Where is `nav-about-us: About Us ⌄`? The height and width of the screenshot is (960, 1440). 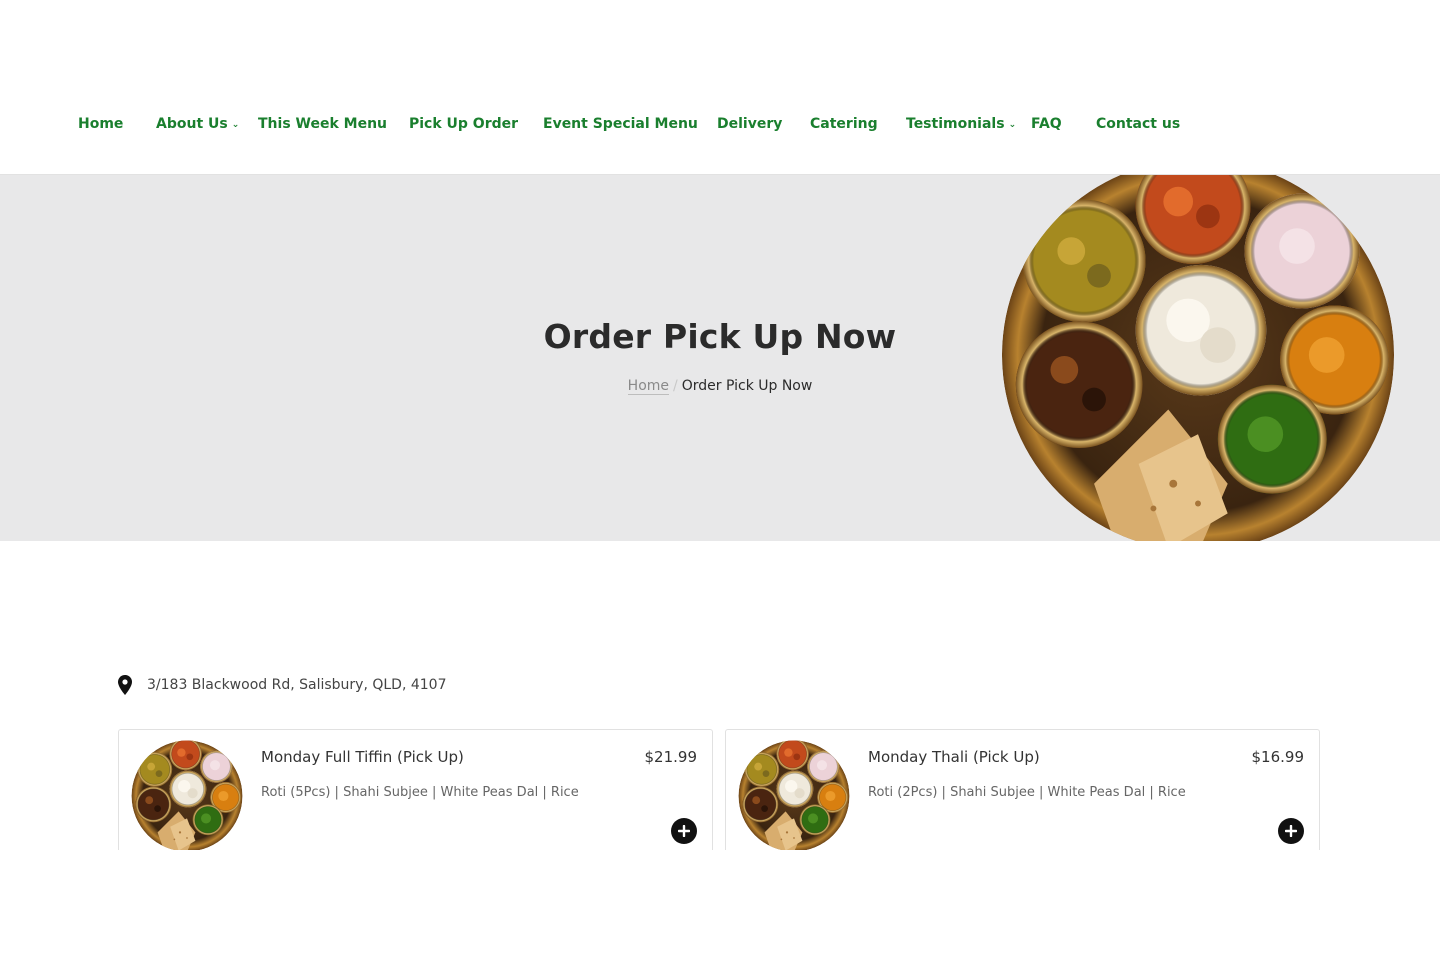 nav-about-us: About Us ⌄ is located at coordinates (207, 124).